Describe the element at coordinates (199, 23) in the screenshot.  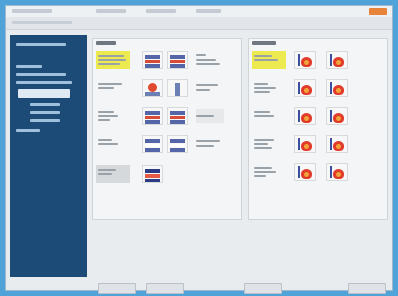
I see `toolbar` at that location.